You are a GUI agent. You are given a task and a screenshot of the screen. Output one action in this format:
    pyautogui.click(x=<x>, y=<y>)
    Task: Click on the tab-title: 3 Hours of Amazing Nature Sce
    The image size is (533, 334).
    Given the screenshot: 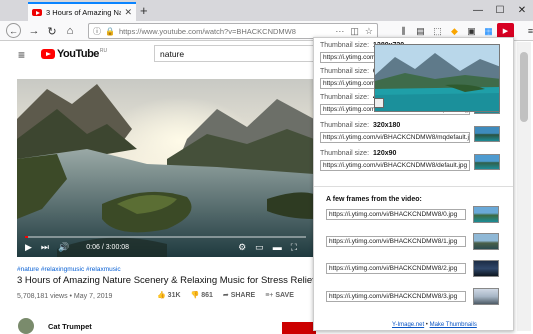 What is the action you would take?
    pyautogui.click(x=84, y=12)
    